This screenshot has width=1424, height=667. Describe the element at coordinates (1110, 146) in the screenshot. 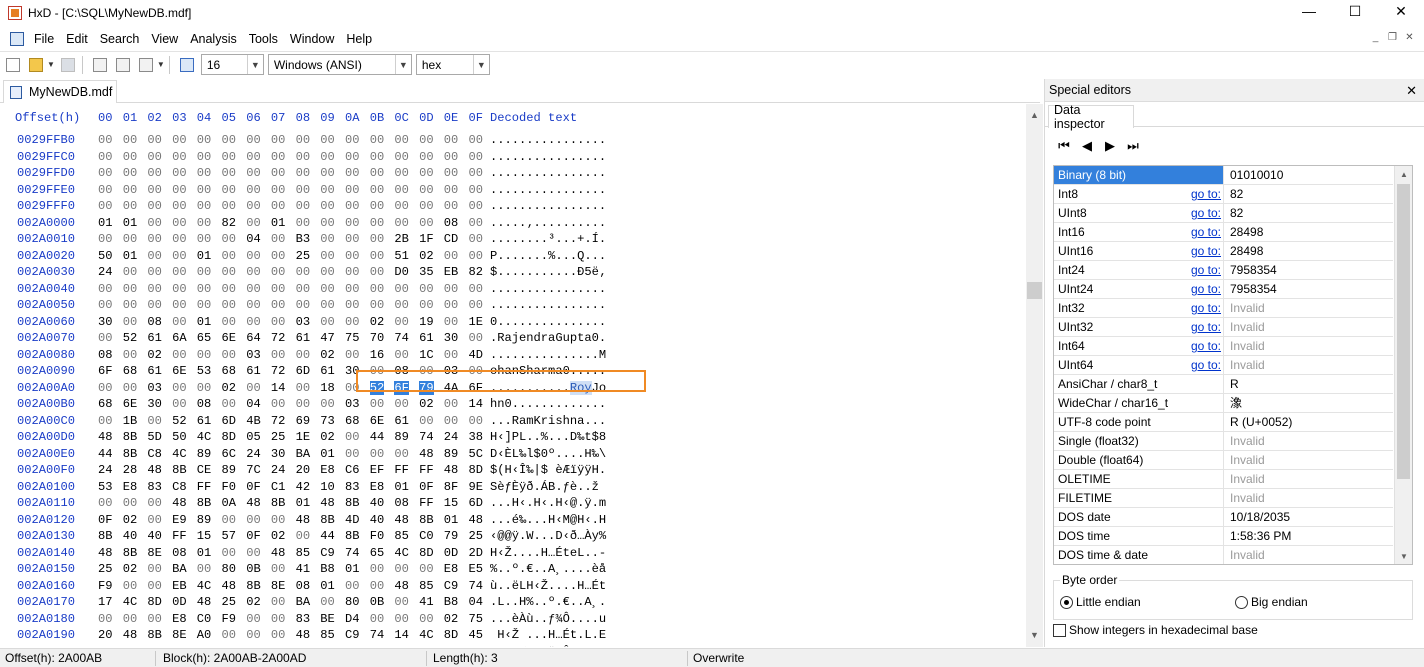

I see `go-next-icon: ▶` at that location.